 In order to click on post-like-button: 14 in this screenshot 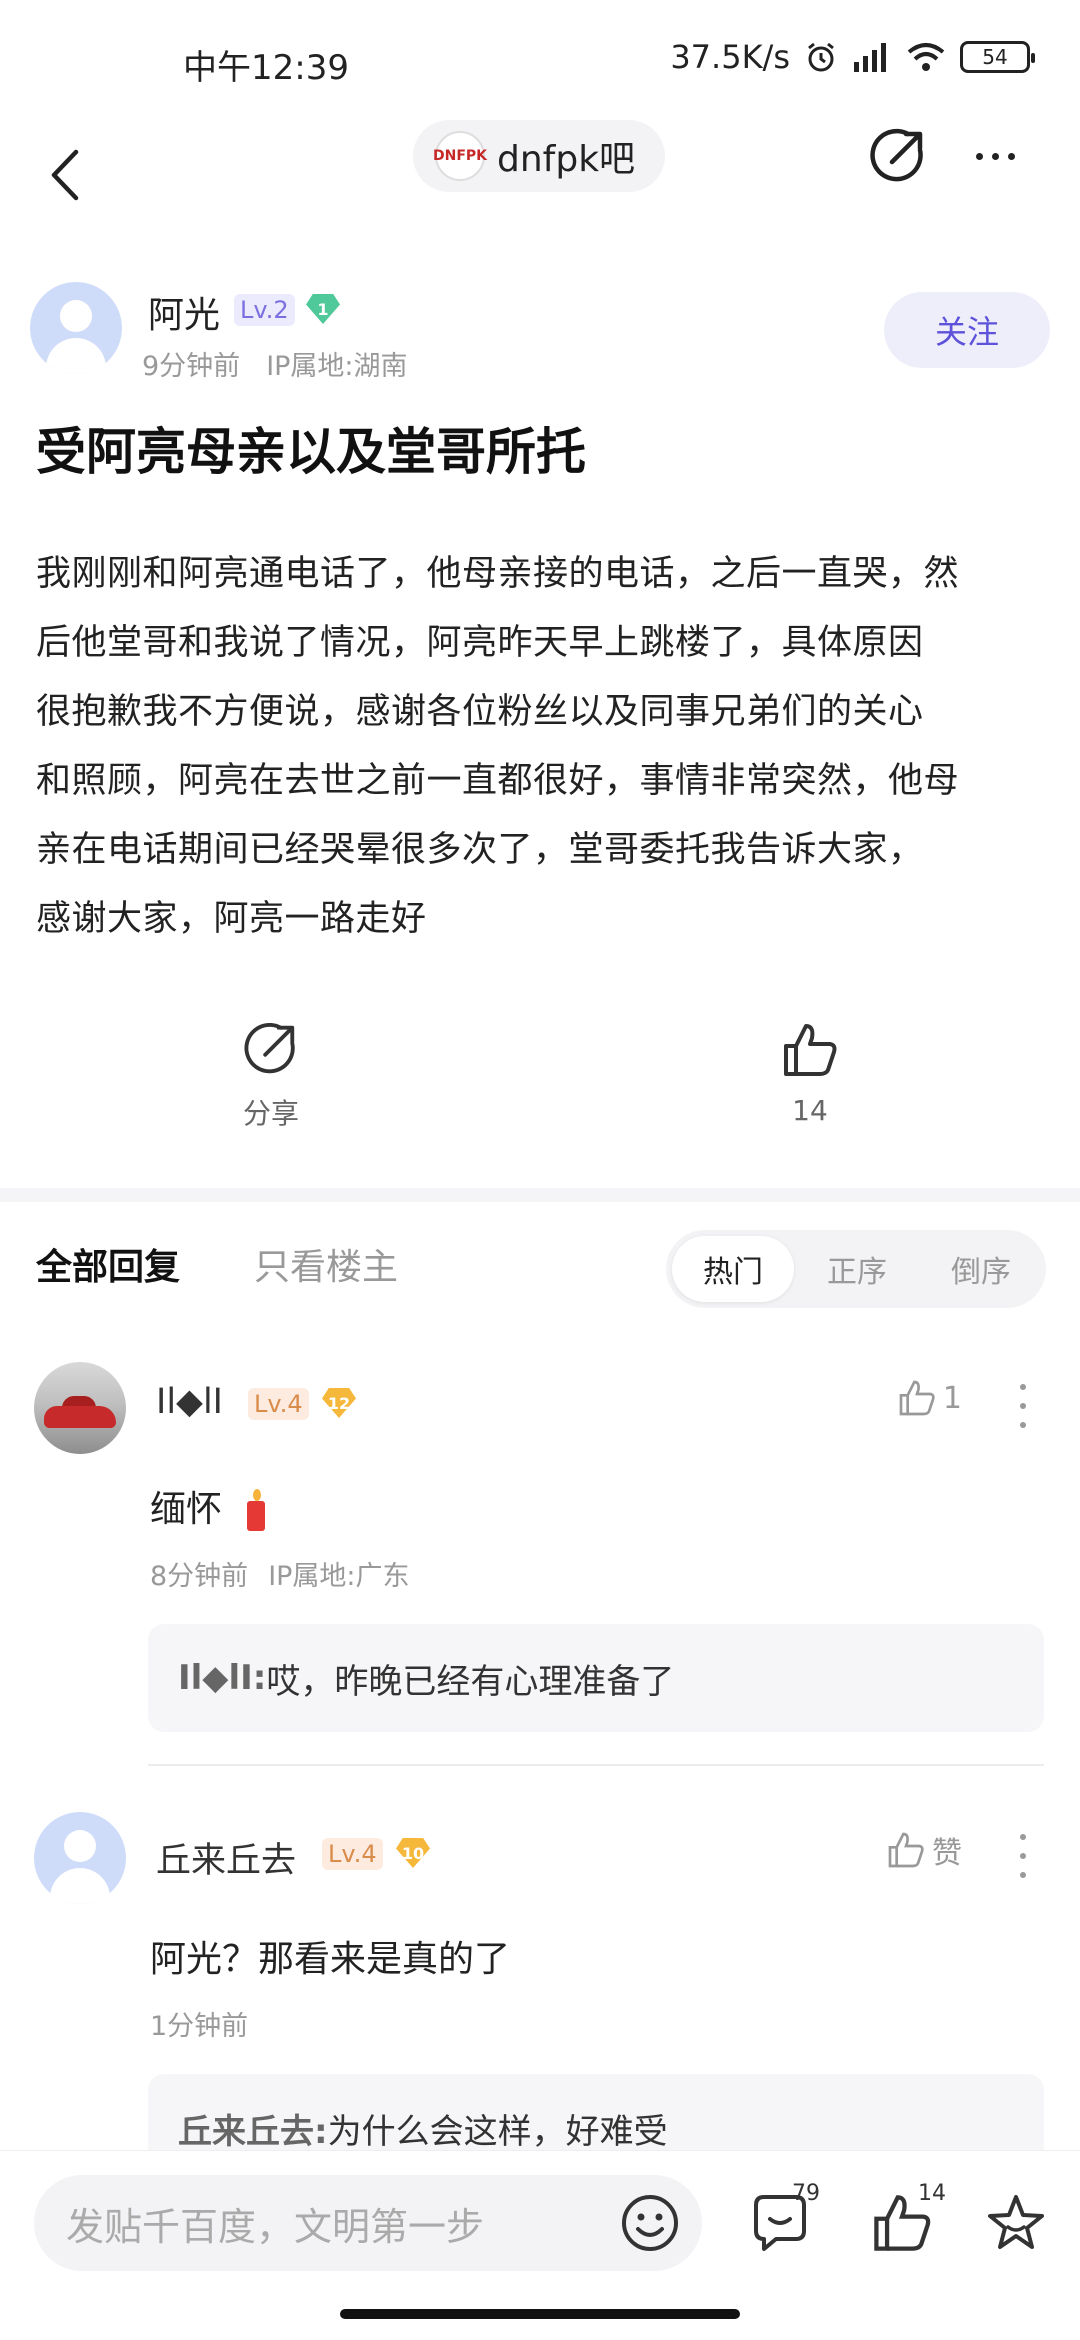, I will do `click(810, 1073)`.